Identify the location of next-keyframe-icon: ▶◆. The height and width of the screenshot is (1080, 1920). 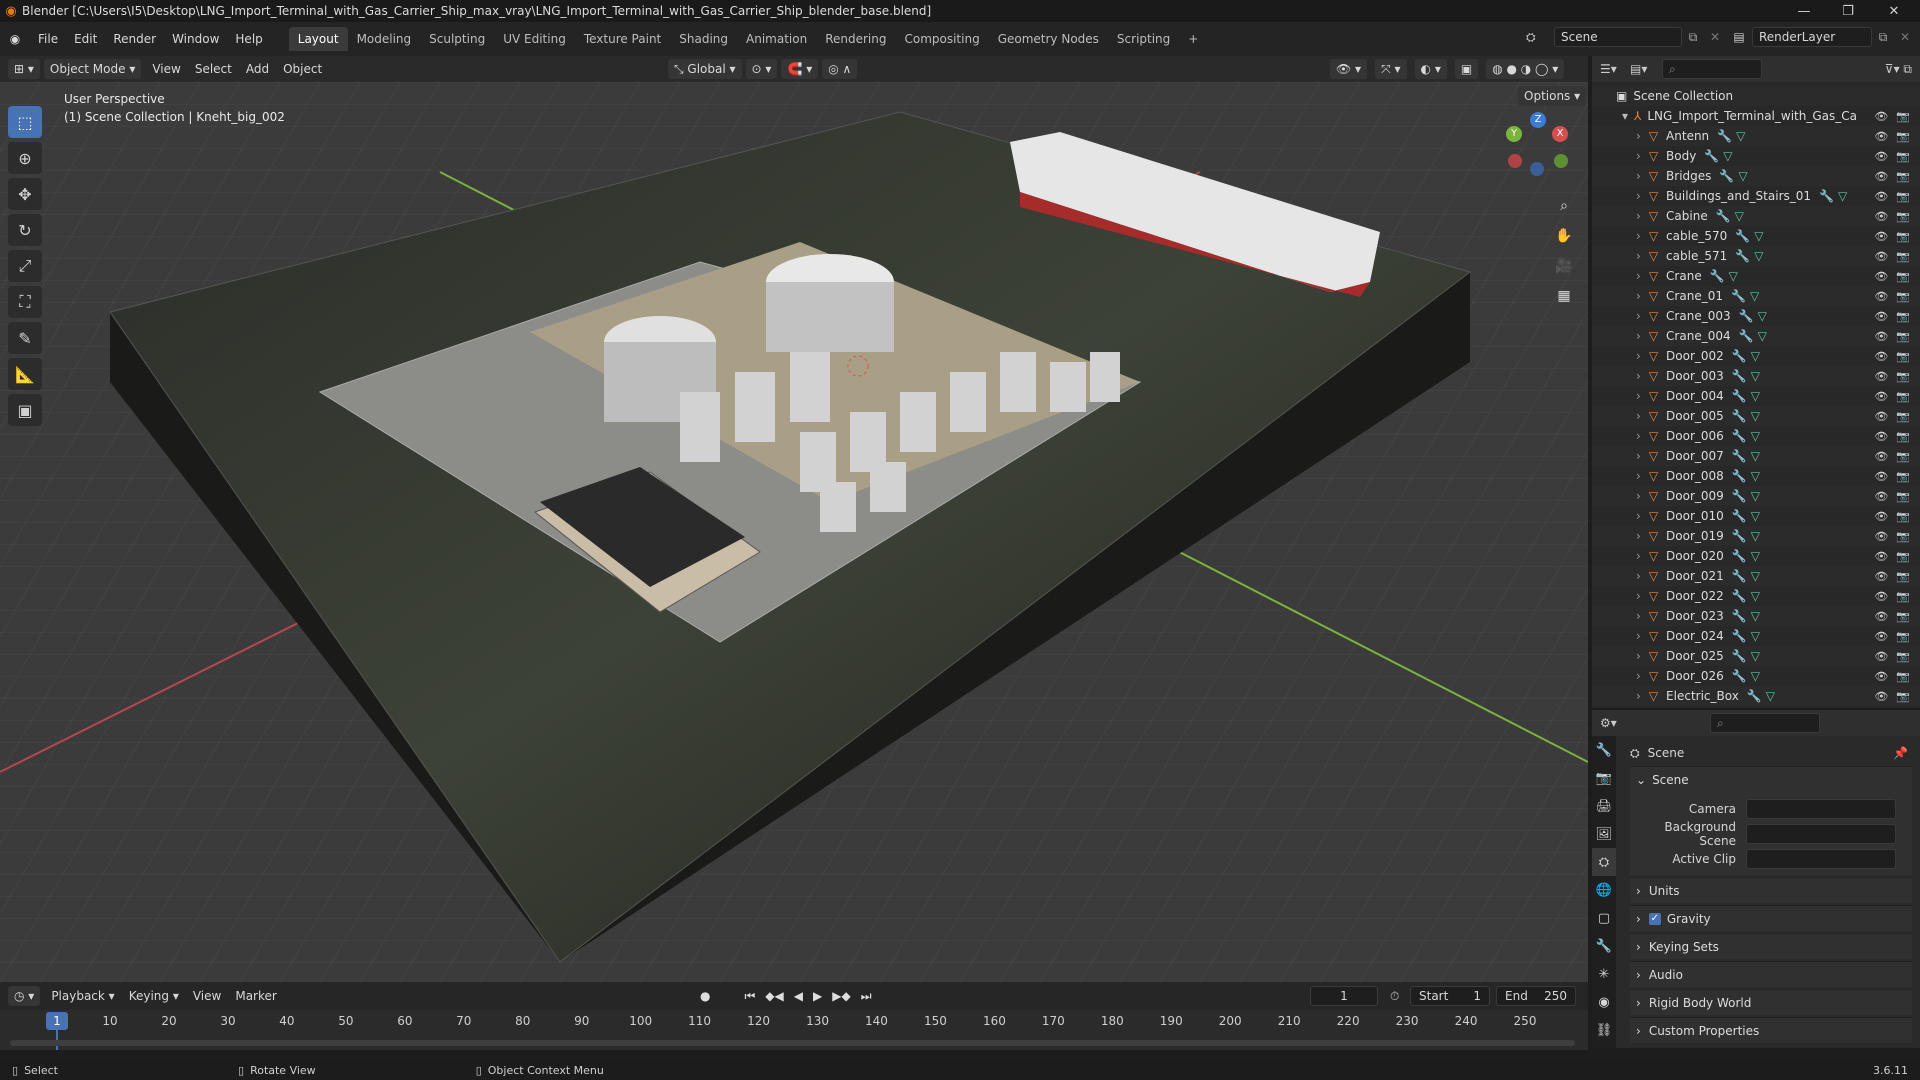
(841, 996).